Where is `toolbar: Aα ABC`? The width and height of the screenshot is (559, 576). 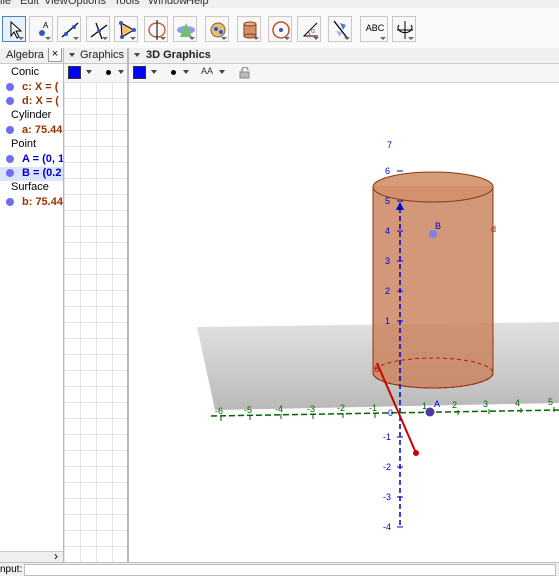
toolbar: Aα ABC is located at coordinates (279, 28).